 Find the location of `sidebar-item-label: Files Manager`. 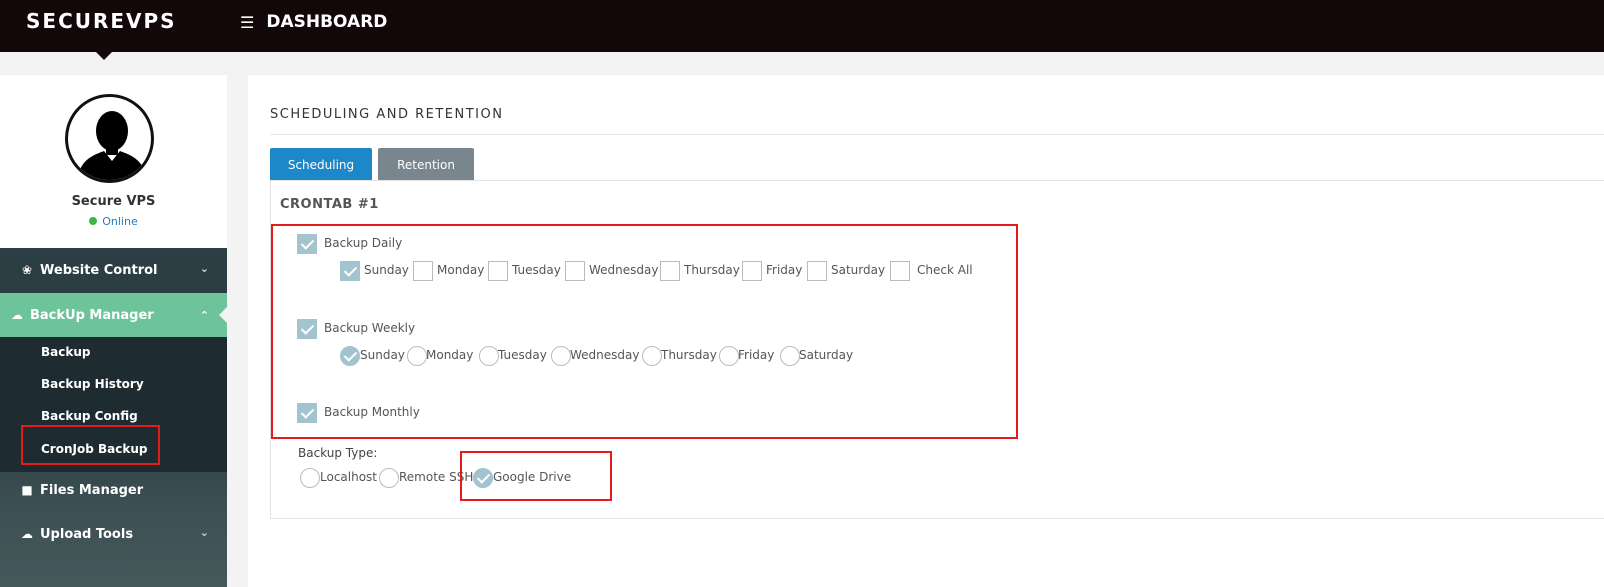

sidebar-item-label: Files Manager is located at coordinates (92, 490).